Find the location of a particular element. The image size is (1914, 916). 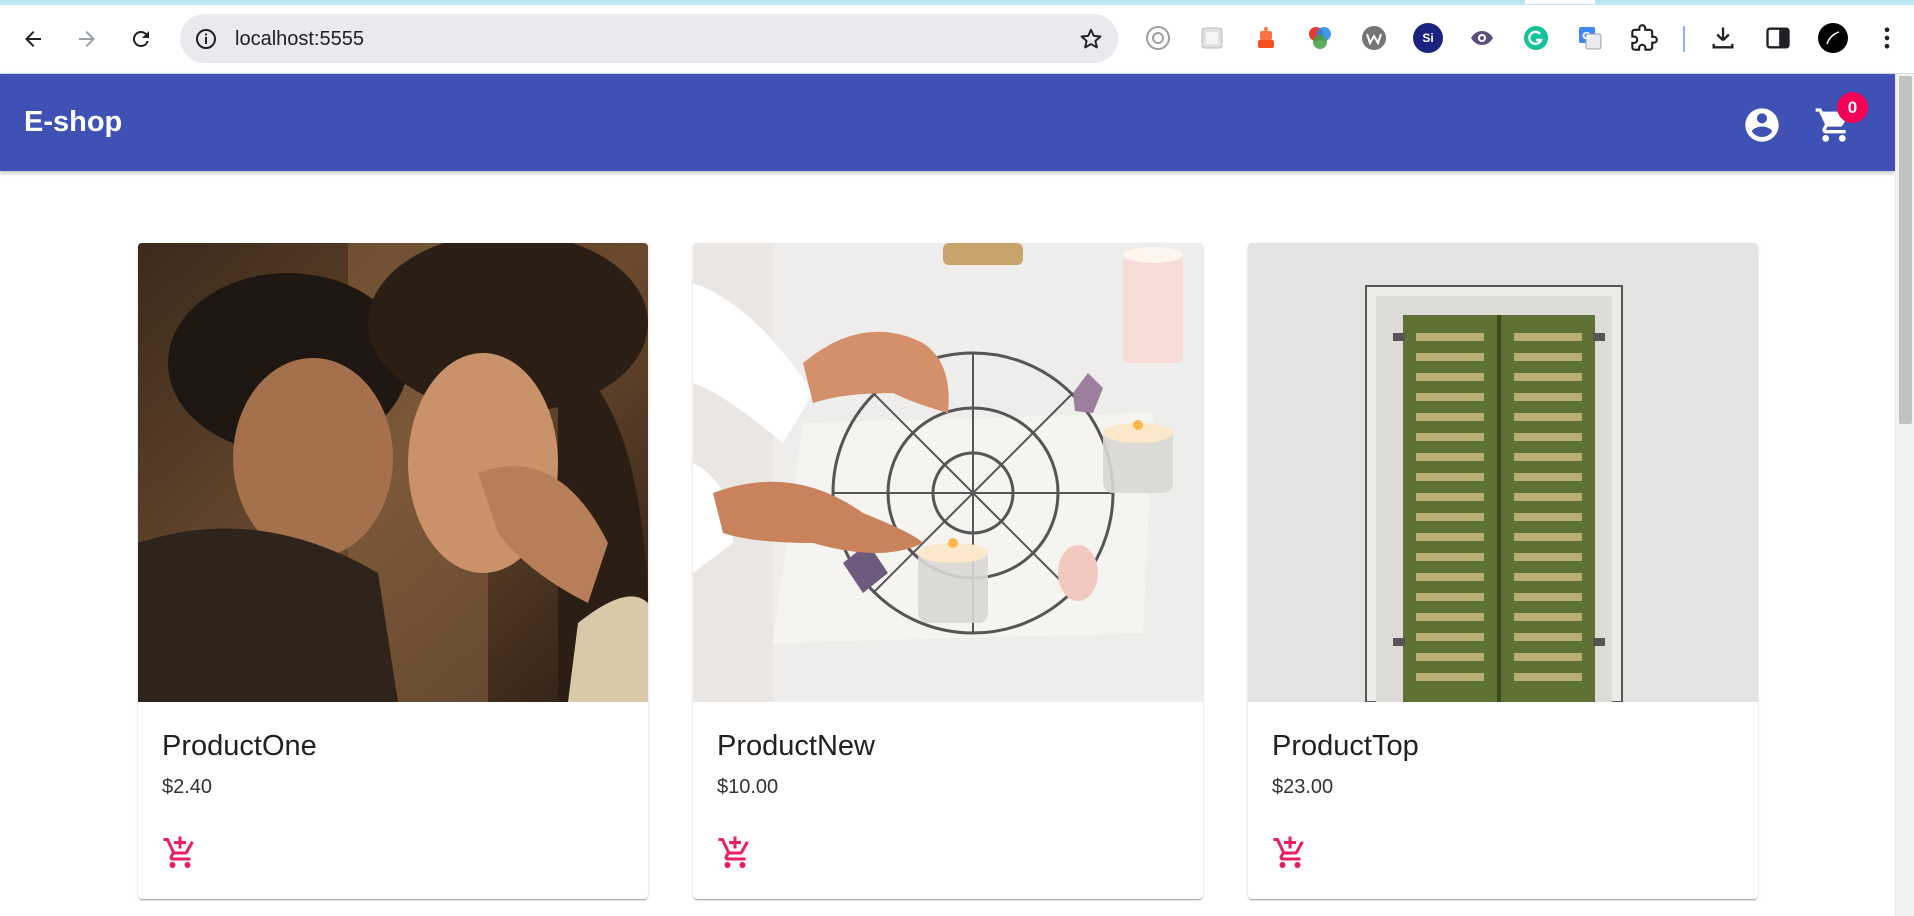

extension-w-icon is located at coordinates (1374, 38).